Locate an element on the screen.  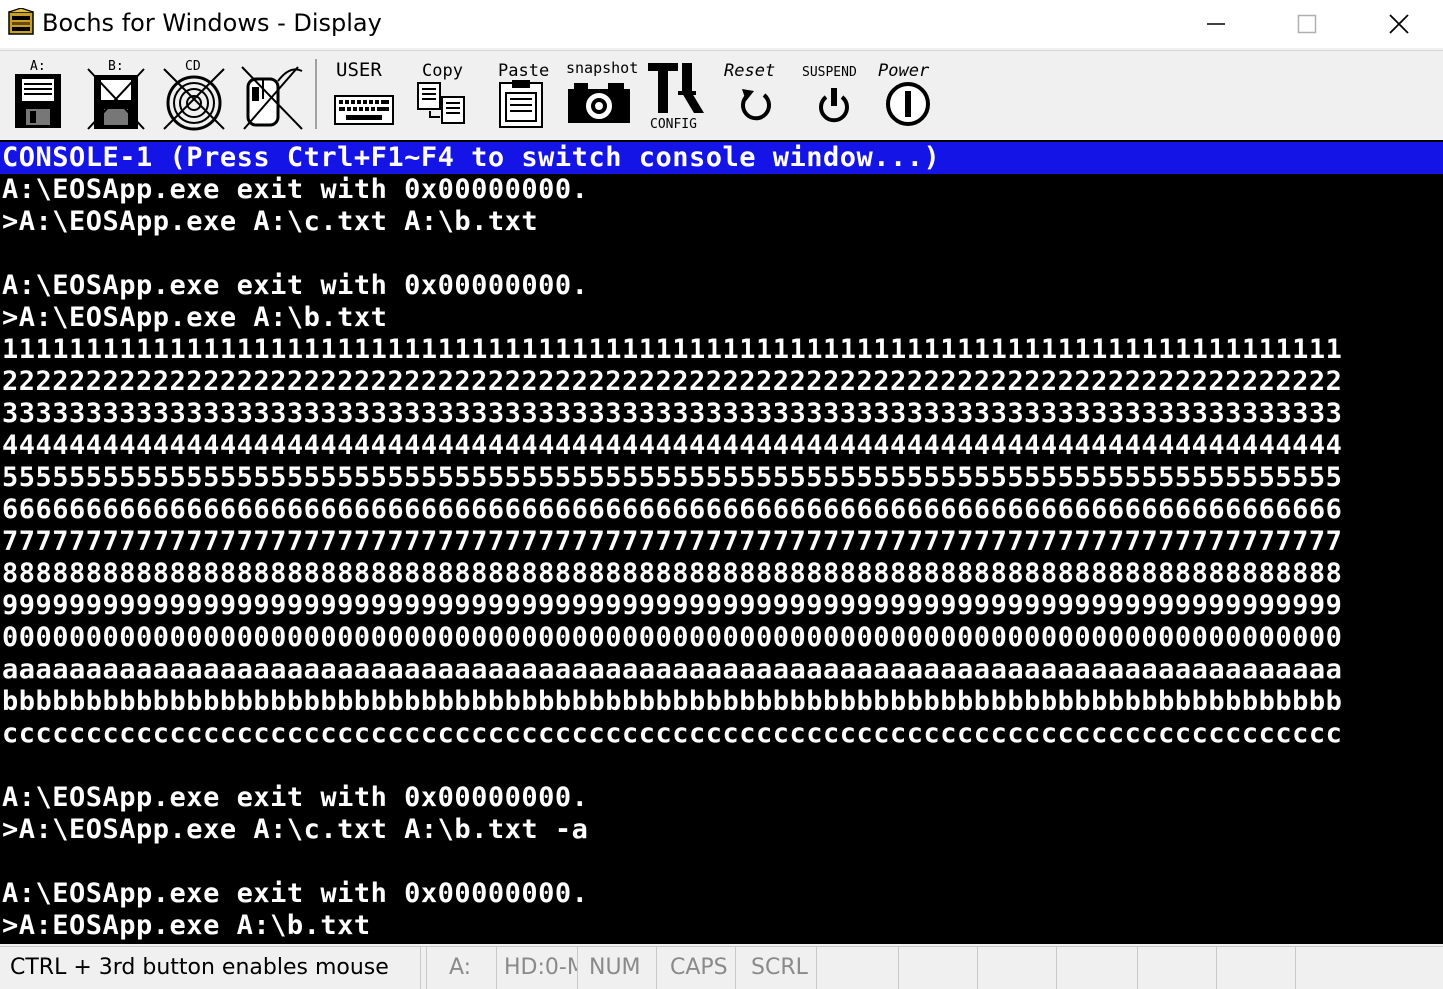
status-scrl: SCRL is located at coordinates (777, 968).